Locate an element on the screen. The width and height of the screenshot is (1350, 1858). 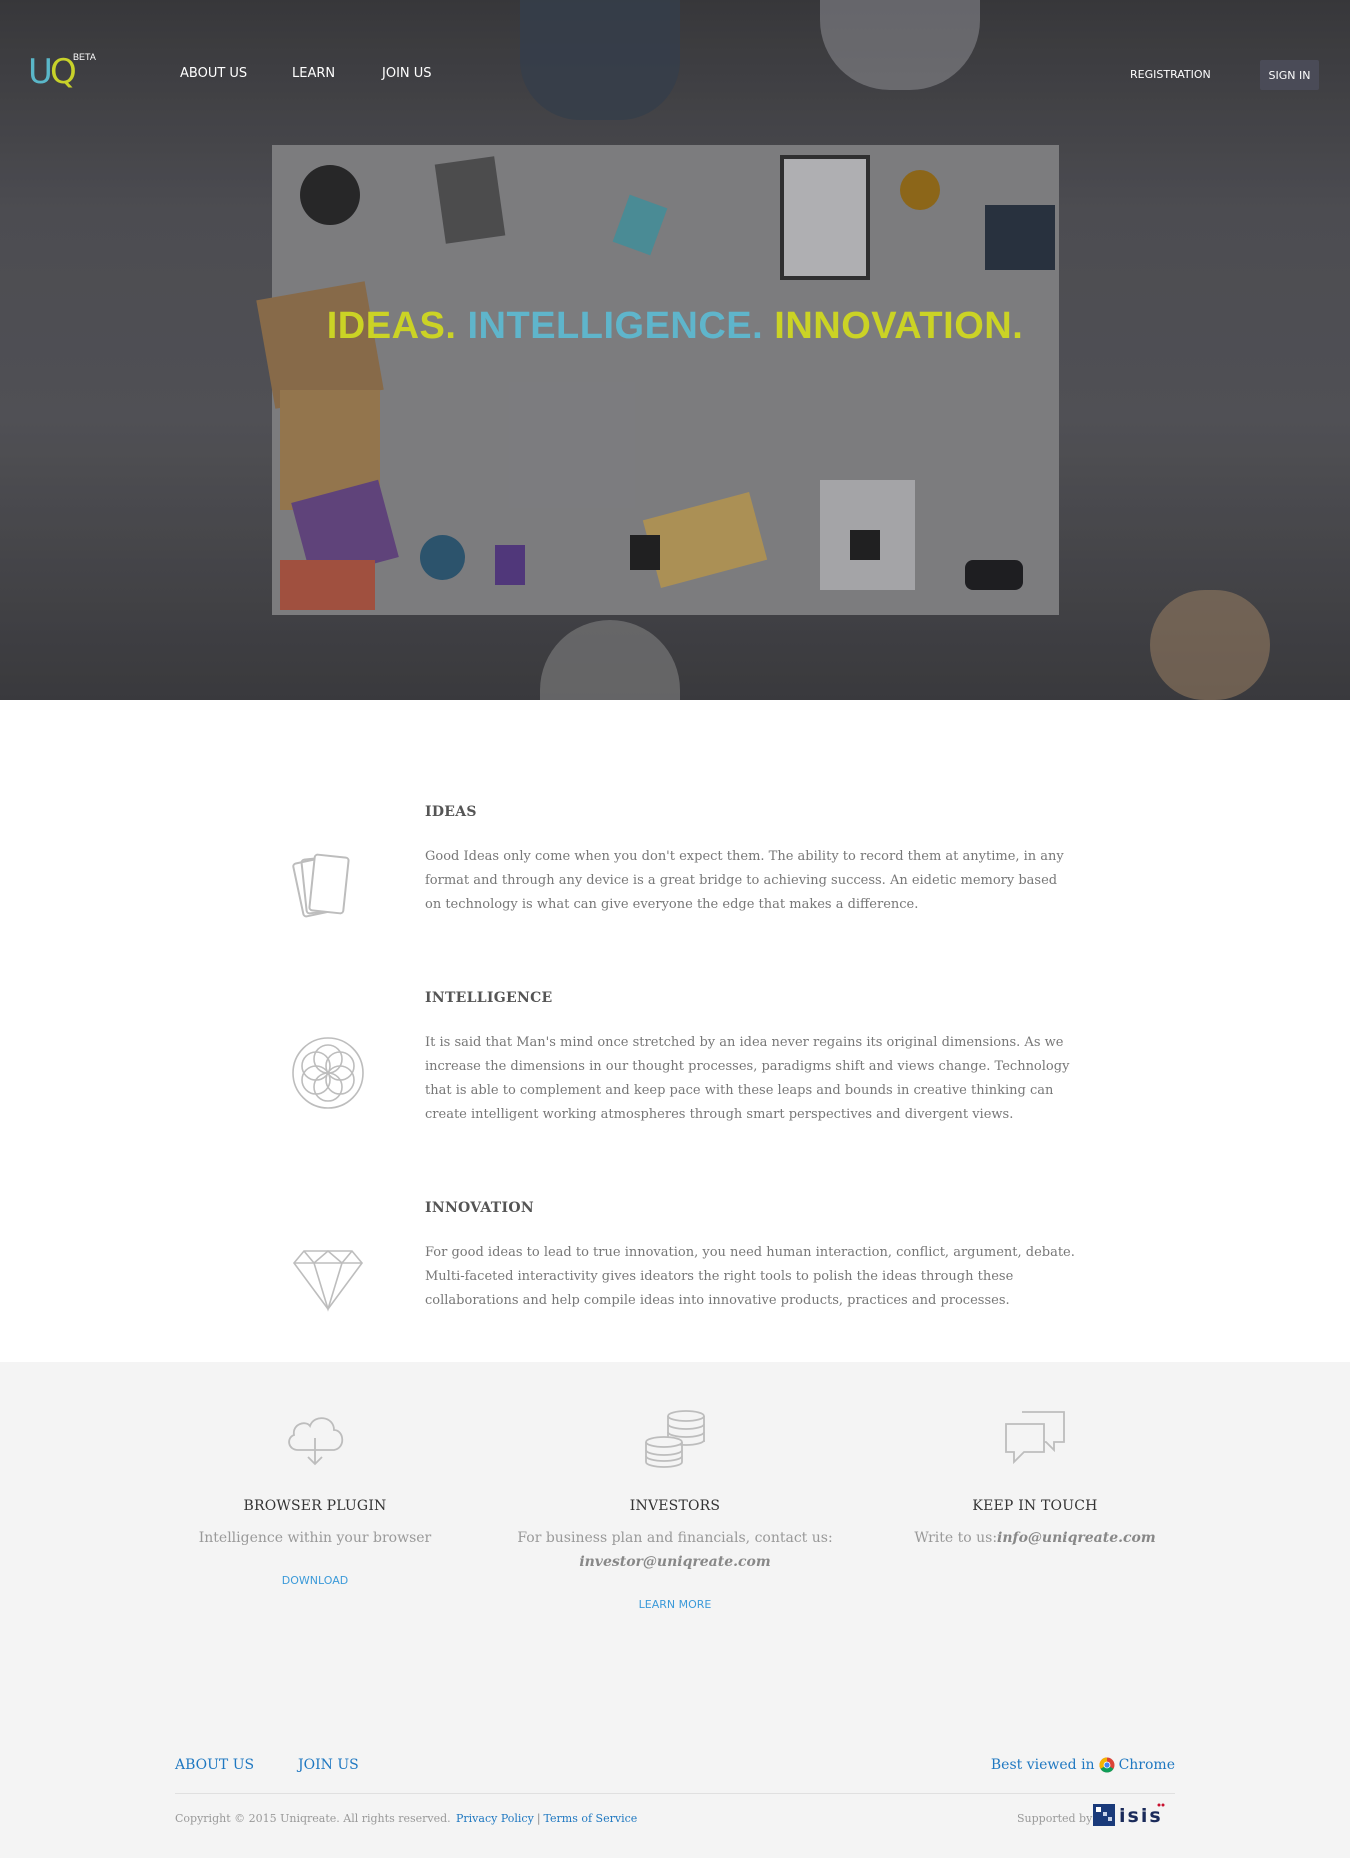
privacy-policy-link: Privacy Policy is located at coordinates (495, 1818).